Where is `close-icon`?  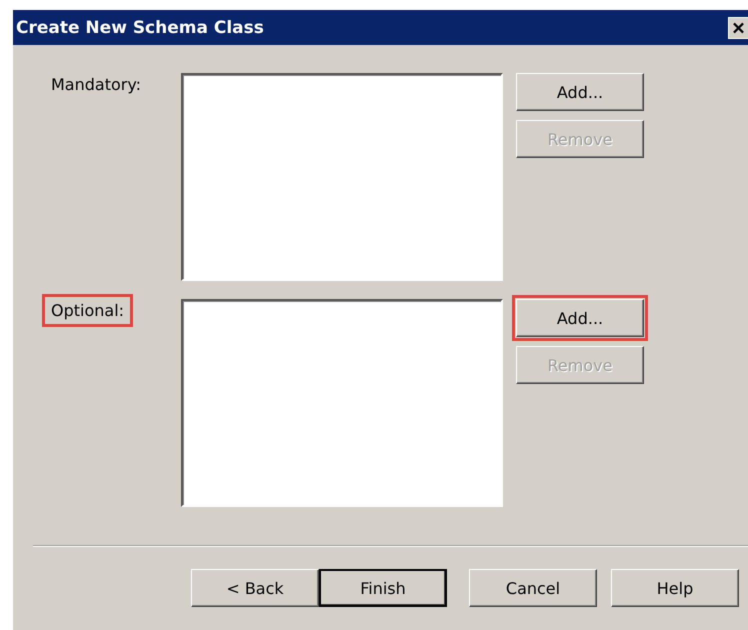
close-icon is located at coordinates (738, 27).